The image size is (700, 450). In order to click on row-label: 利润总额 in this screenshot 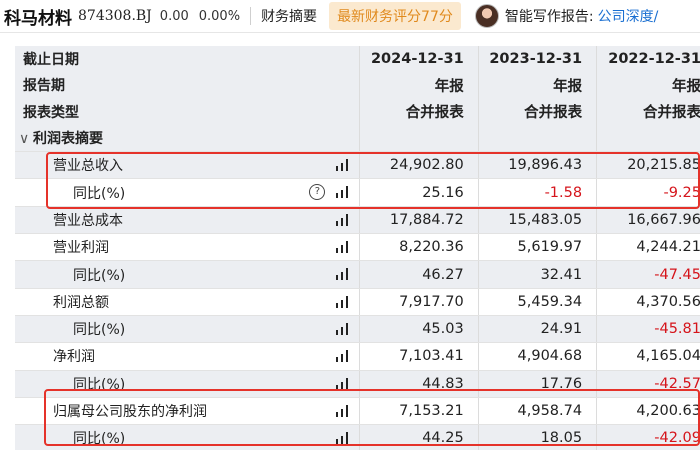, I will do `click(81, 302)`.